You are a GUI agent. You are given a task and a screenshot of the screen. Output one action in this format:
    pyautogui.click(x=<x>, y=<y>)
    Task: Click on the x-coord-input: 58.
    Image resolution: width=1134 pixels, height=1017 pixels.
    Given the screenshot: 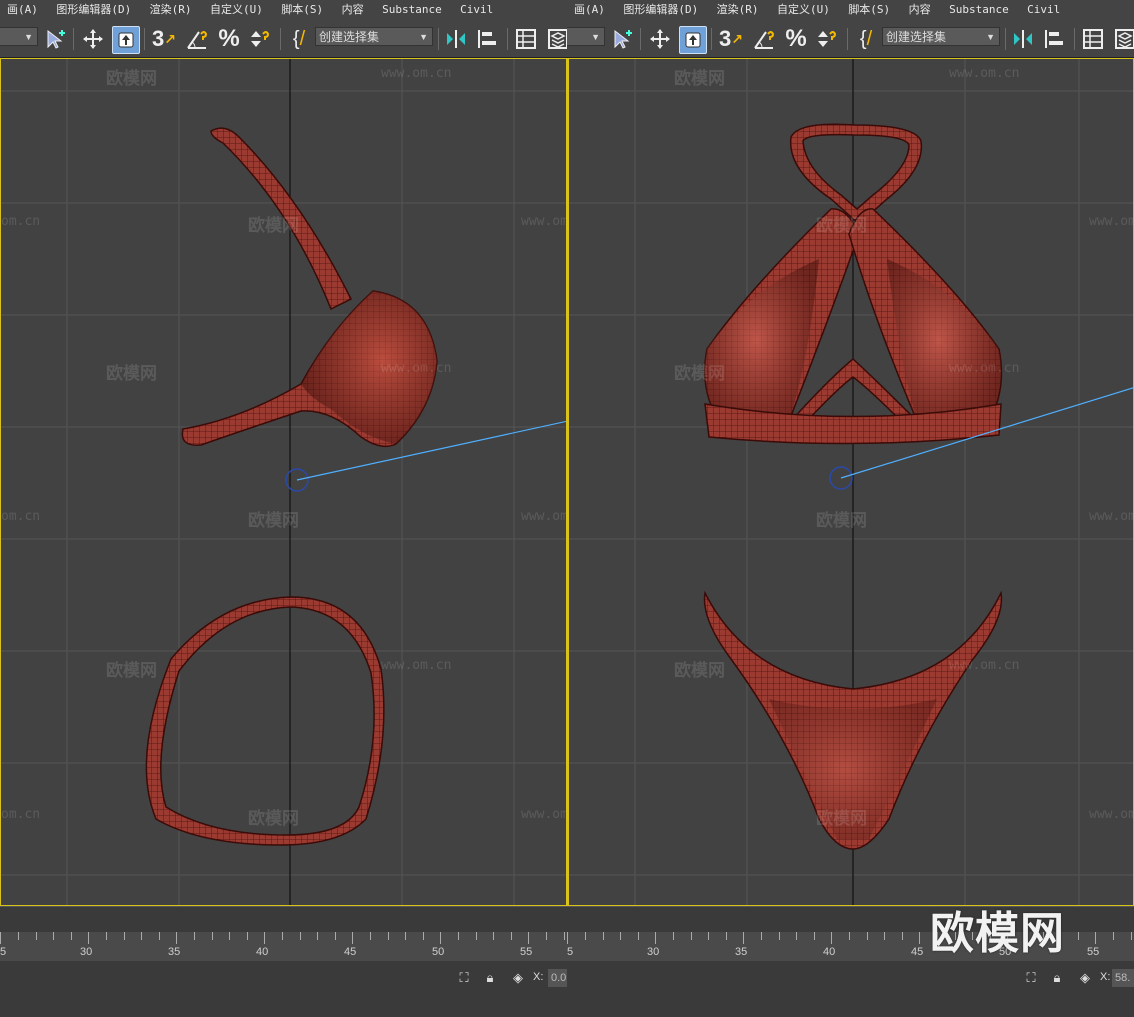 What is the action you would take?
    pyautogui.click(x=1123, y=978)
    